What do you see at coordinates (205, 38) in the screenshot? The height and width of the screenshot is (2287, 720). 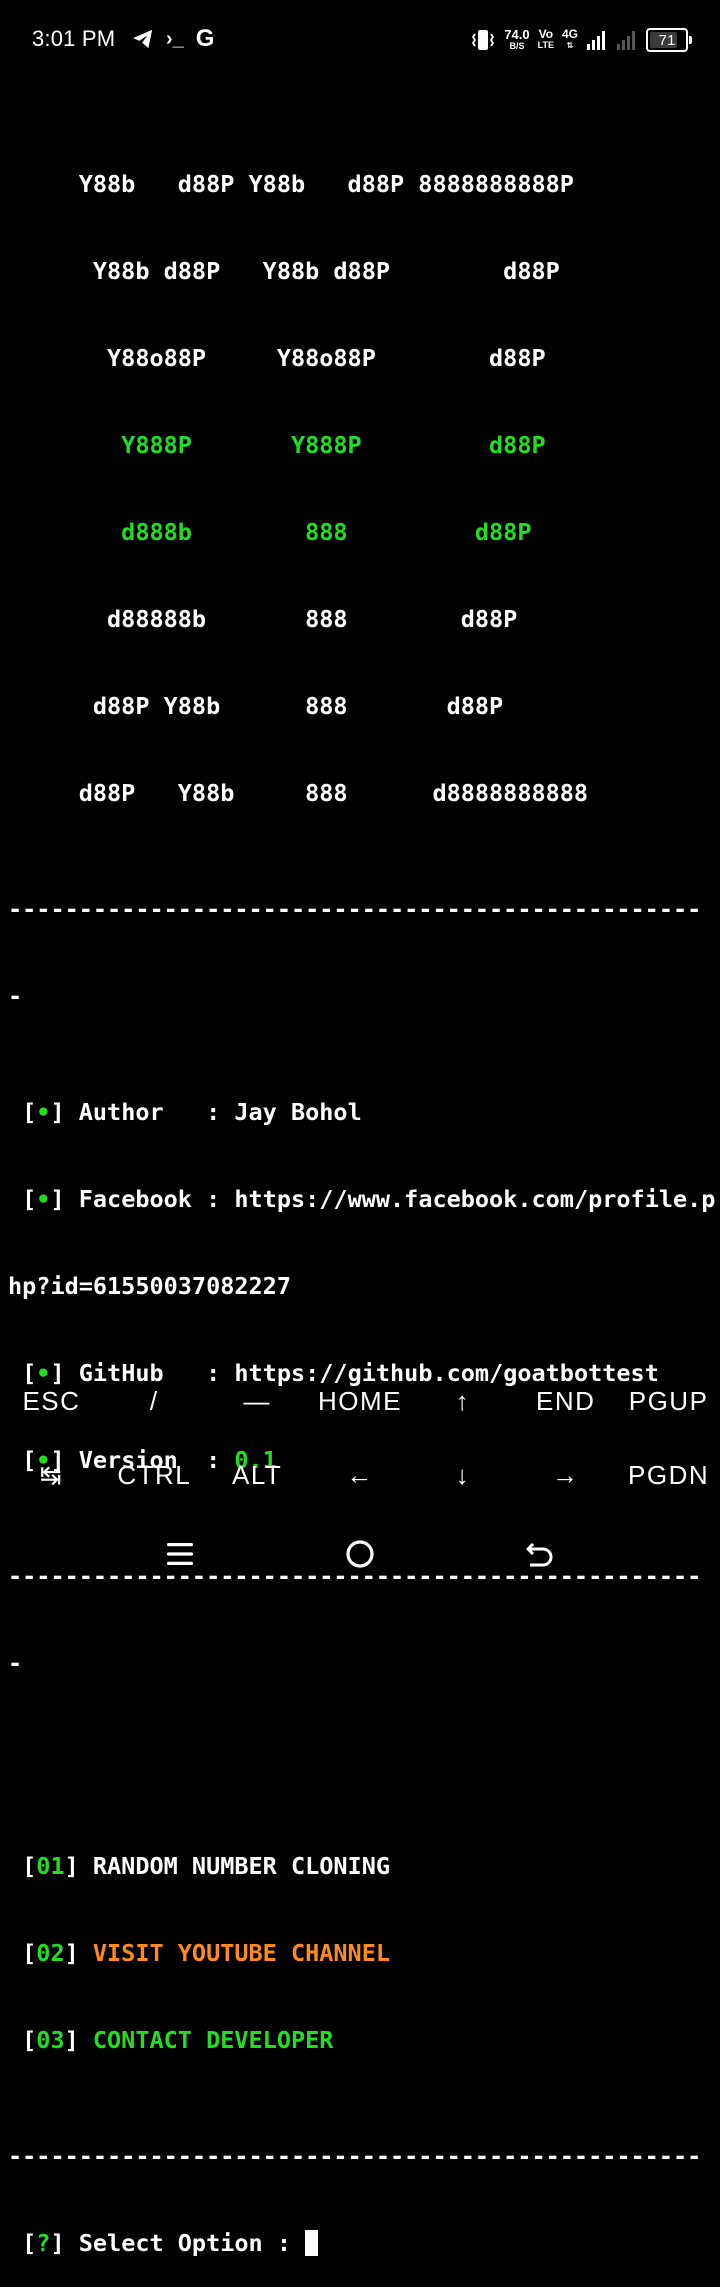 I see `google-icon: G` at bounding box center [205, 38].